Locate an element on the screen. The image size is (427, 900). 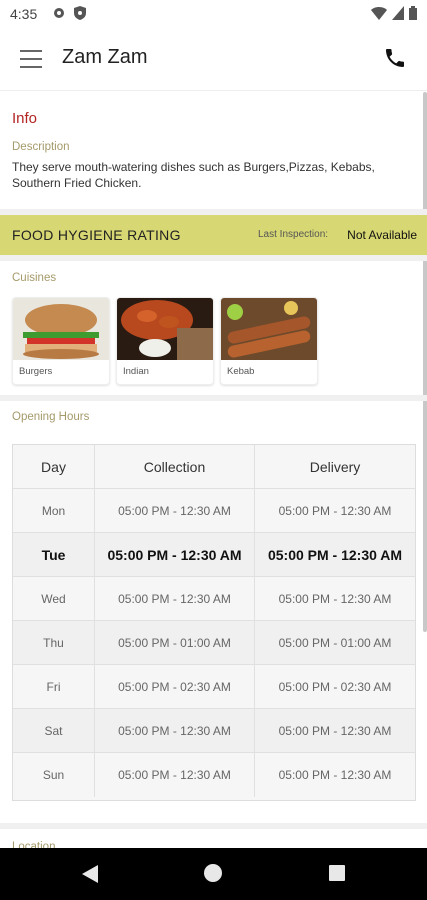
table-header-row: Day Collection Delivery is located at coordinates (214, 467).